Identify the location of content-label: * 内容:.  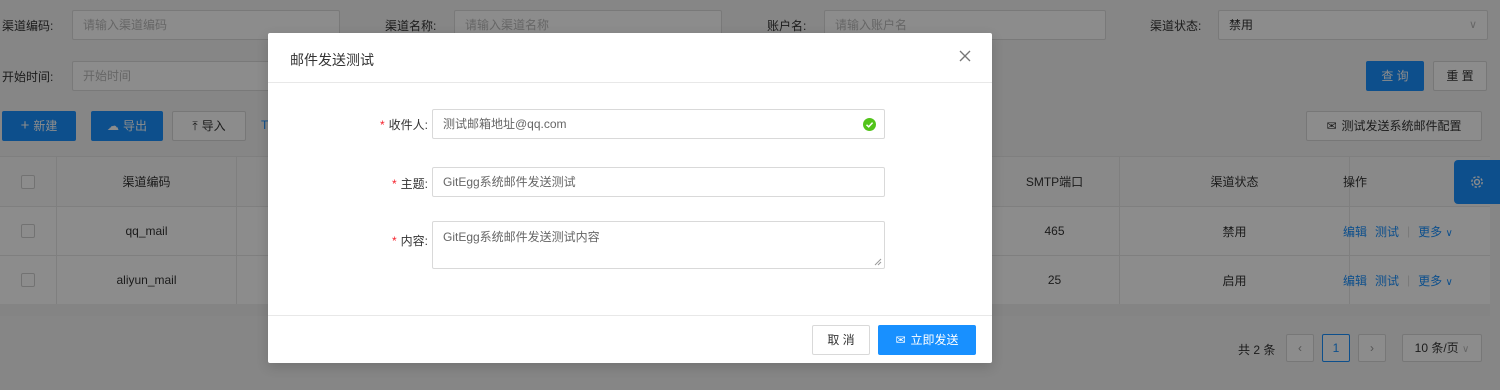
(348, 240).